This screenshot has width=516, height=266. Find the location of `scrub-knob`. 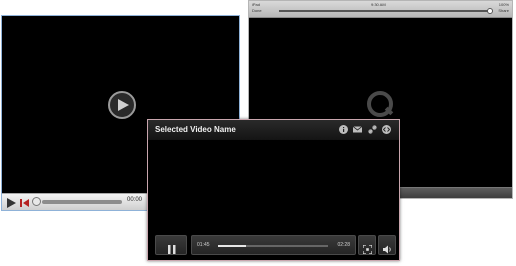

scrub-knob is located at coordinates (490, 11).